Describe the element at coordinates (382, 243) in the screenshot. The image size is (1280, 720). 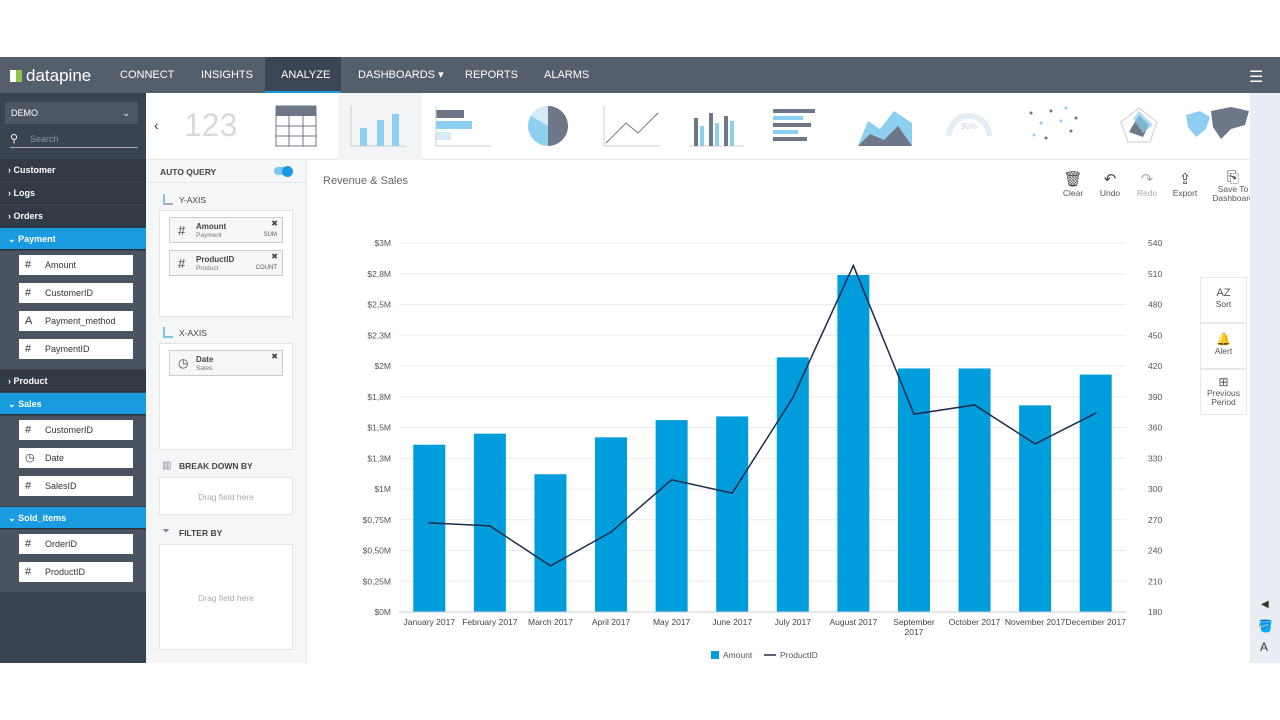
I see `left-tick-label: $3M` at that location.